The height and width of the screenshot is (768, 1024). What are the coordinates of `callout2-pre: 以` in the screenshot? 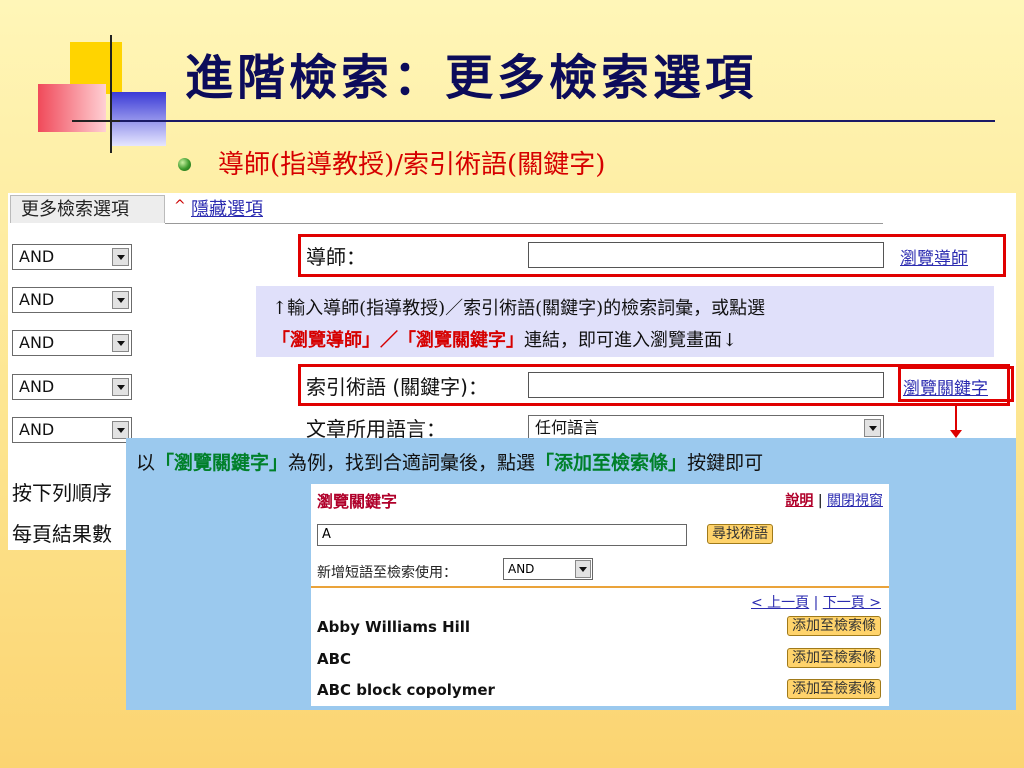 It's located at (146, 463).